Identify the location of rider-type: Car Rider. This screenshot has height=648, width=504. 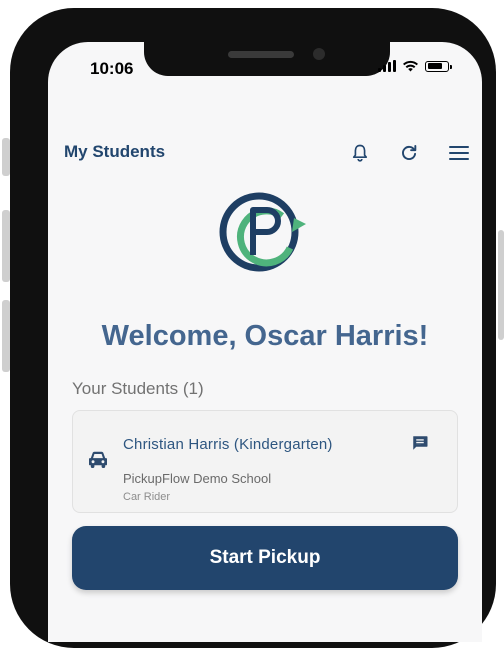
(146, 497).